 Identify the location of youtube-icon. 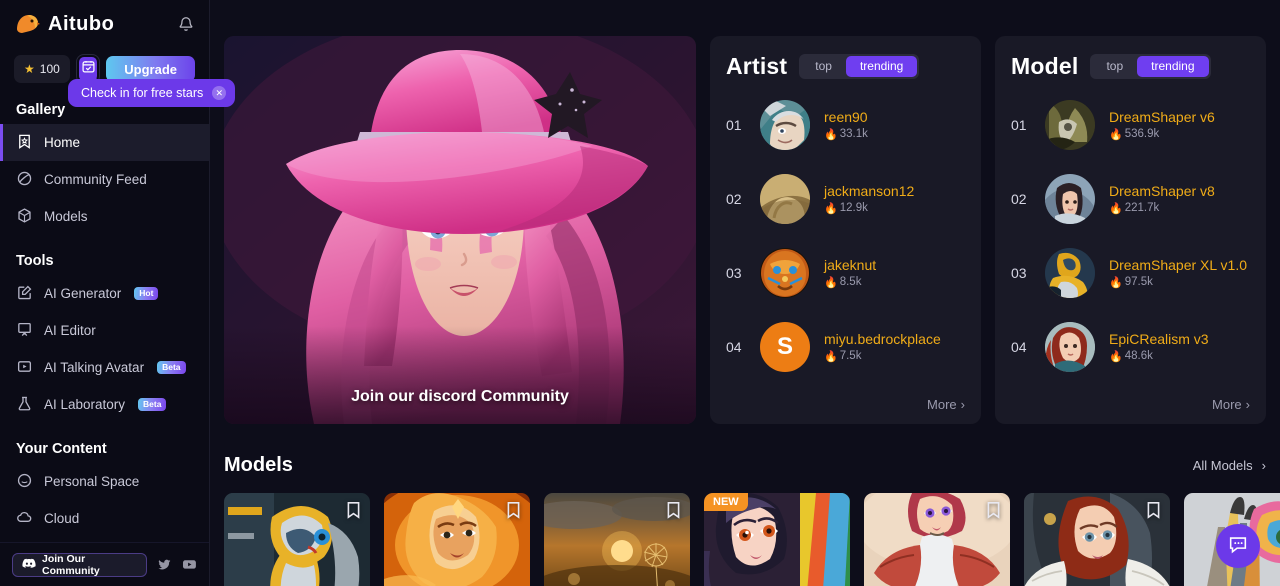
(189, 565).